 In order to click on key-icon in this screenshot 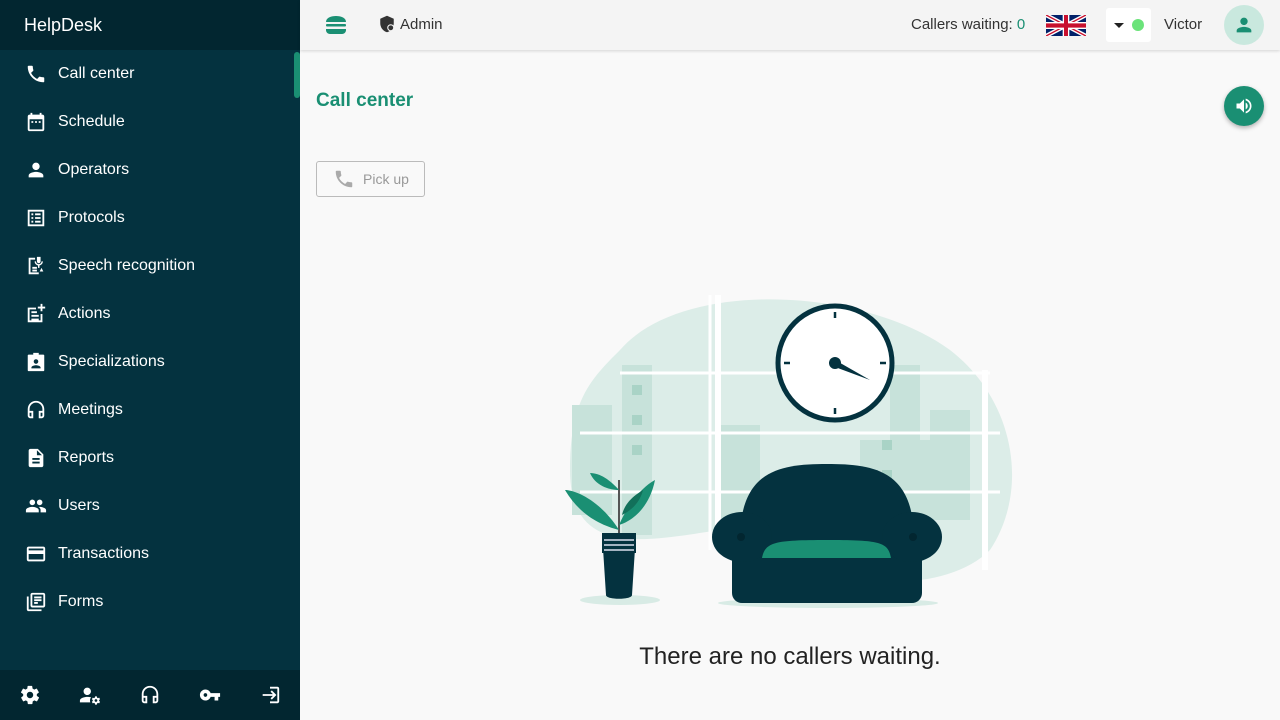, I will do `click(210, 695)`.